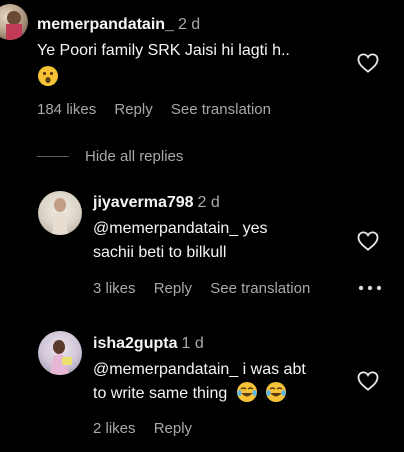 The height and width of the screenshot is (452, 404). Describe the element at coordinates (180, 228) in the screenshot. I see `reply-text-line: @memerpandatain_ yes` at that location.